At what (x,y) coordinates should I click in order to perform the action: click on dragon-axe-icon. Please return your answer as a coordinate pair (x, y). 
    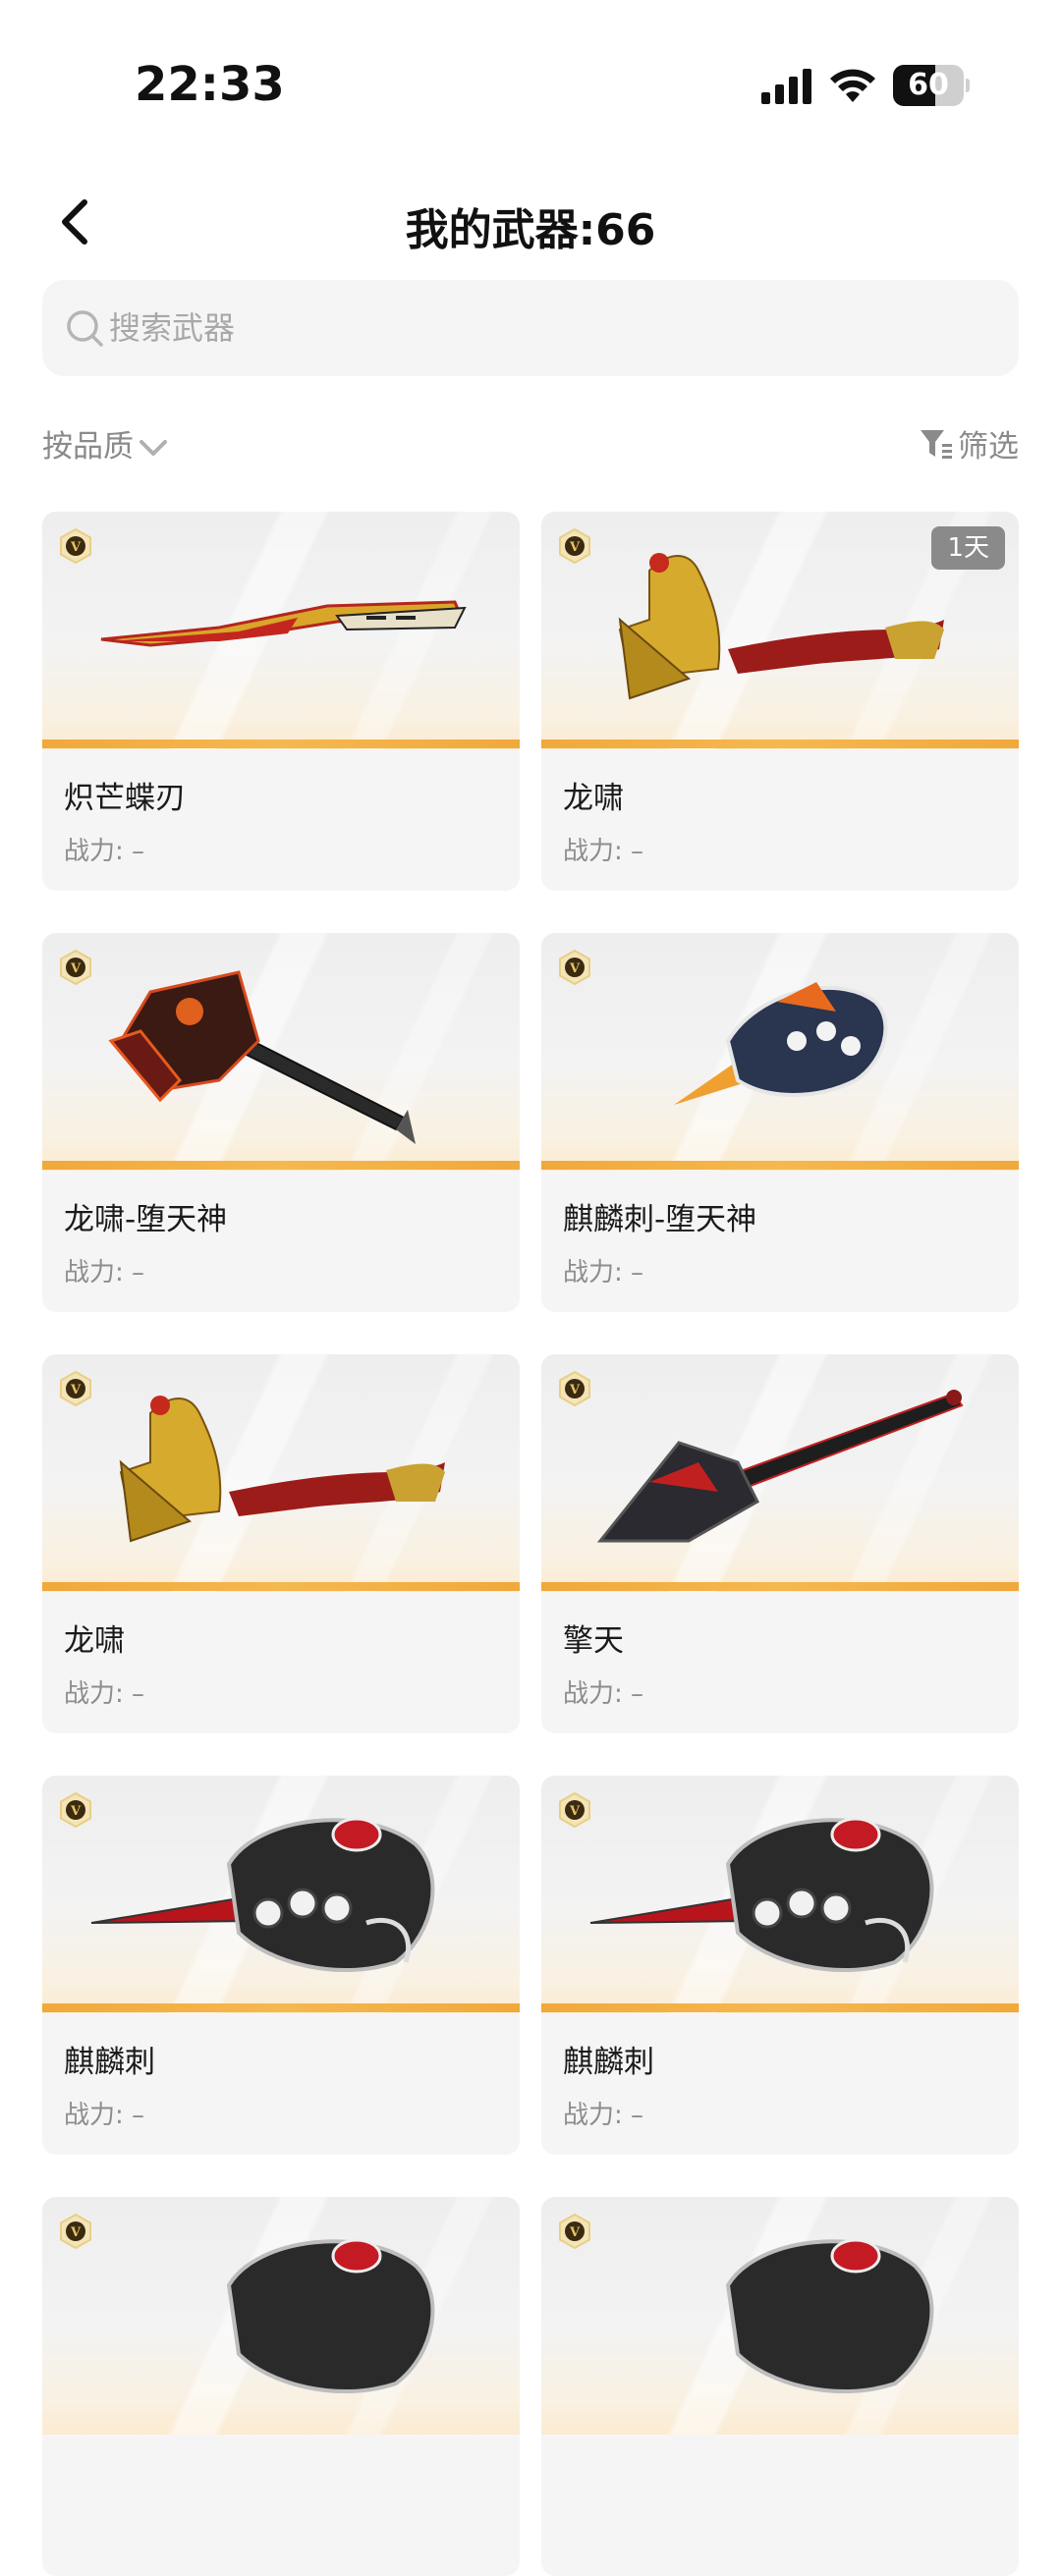
    Looking at the image, I should click on (282, 1470).